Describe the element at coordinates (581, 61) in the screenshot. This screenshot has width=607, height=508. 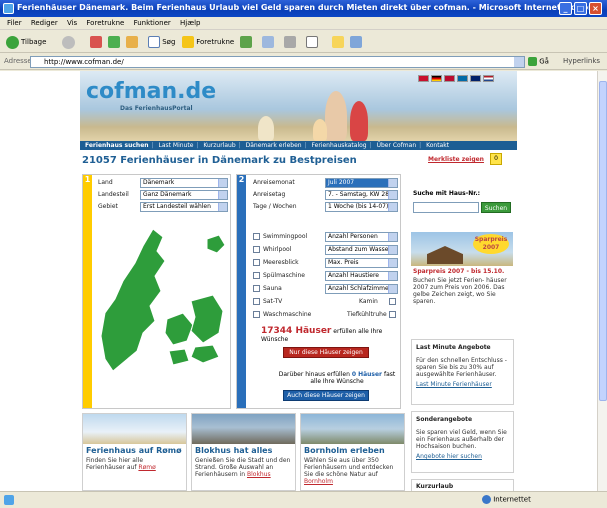
I see `links-button: Hyperlinks` at that location.